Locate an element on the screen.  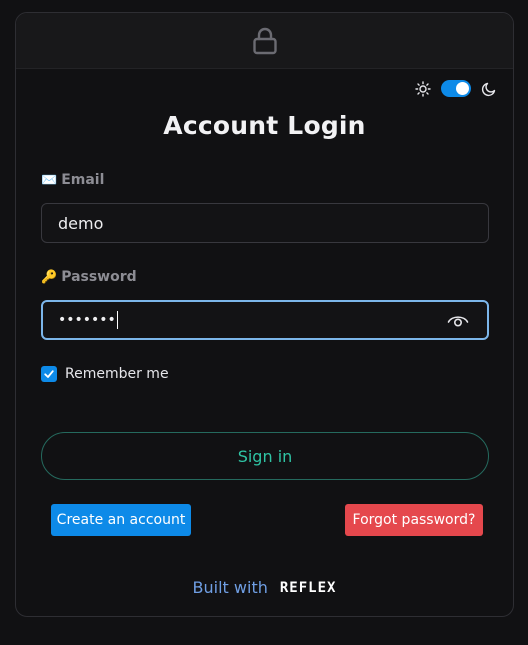
email-label: ✉️ Email is located at coordinates (72, 180).